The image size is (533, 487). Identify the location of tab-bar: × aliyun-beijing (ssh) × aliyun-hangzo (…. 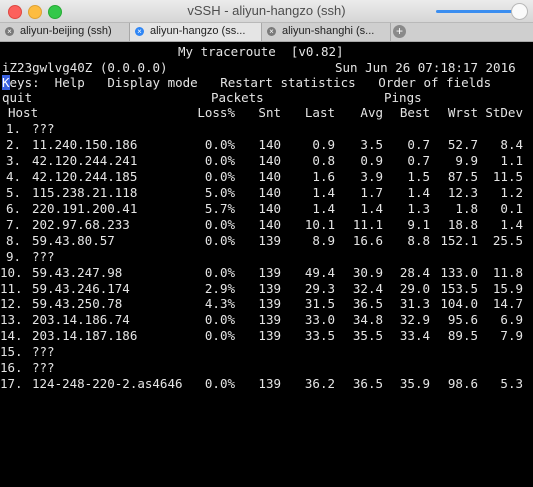
(266, 32).